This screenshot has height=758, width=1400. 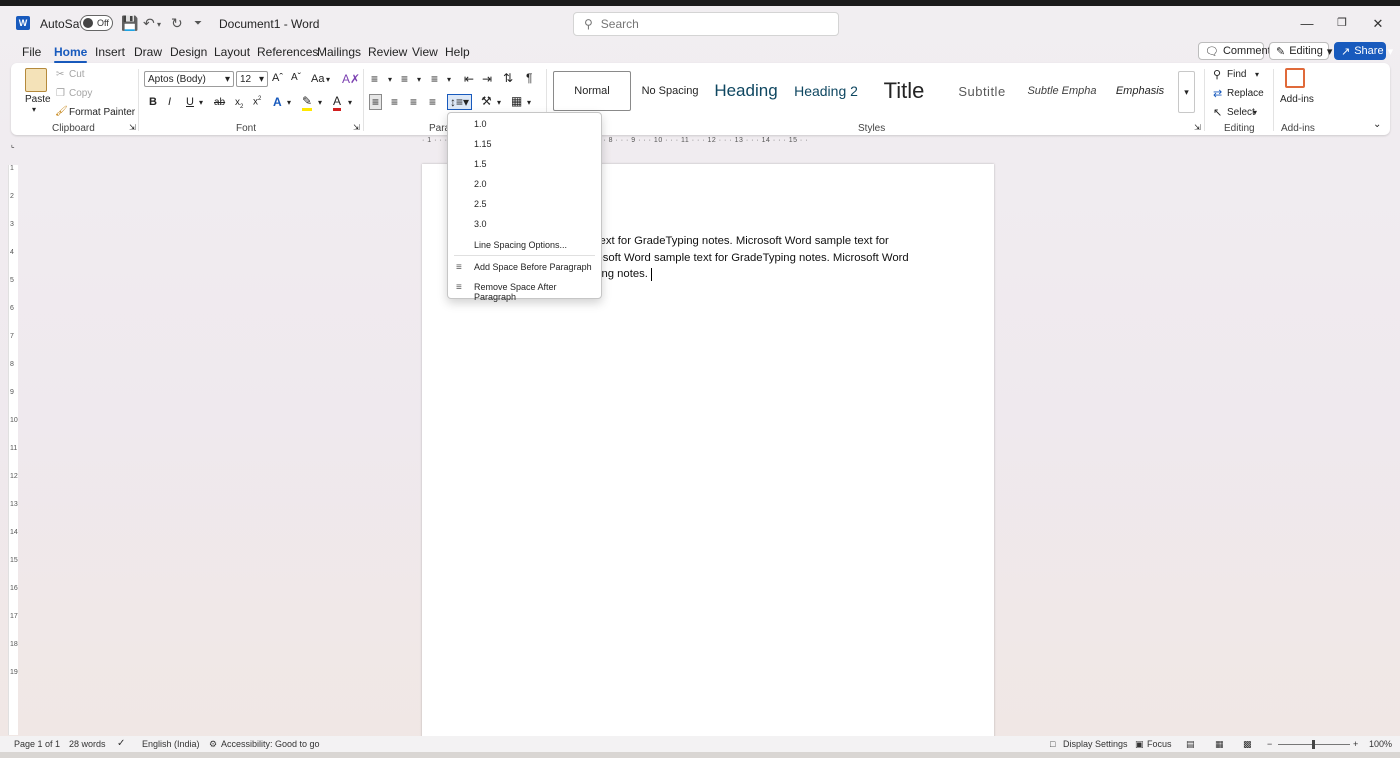 I want to click on show-formatting-icon: ¶, so click(x=529, y=78).